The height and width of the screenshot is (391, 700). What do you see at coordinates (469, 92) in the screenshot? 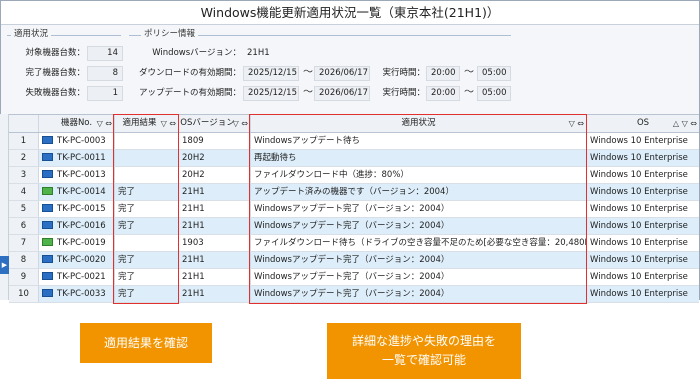
I see `exec-range-tilde-2: ～` at bounding box center [469, 92].